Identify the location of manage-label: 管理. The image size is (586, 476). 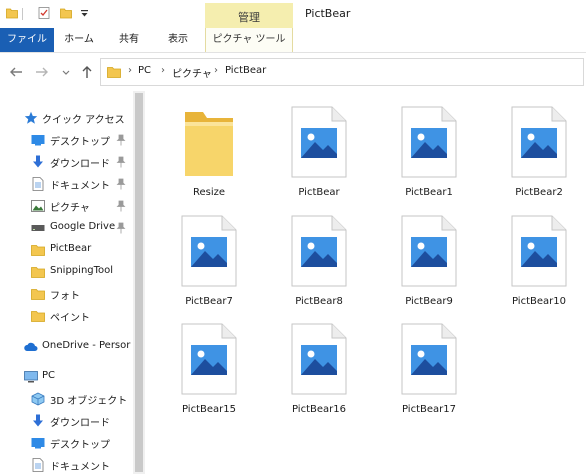
(249, 17).